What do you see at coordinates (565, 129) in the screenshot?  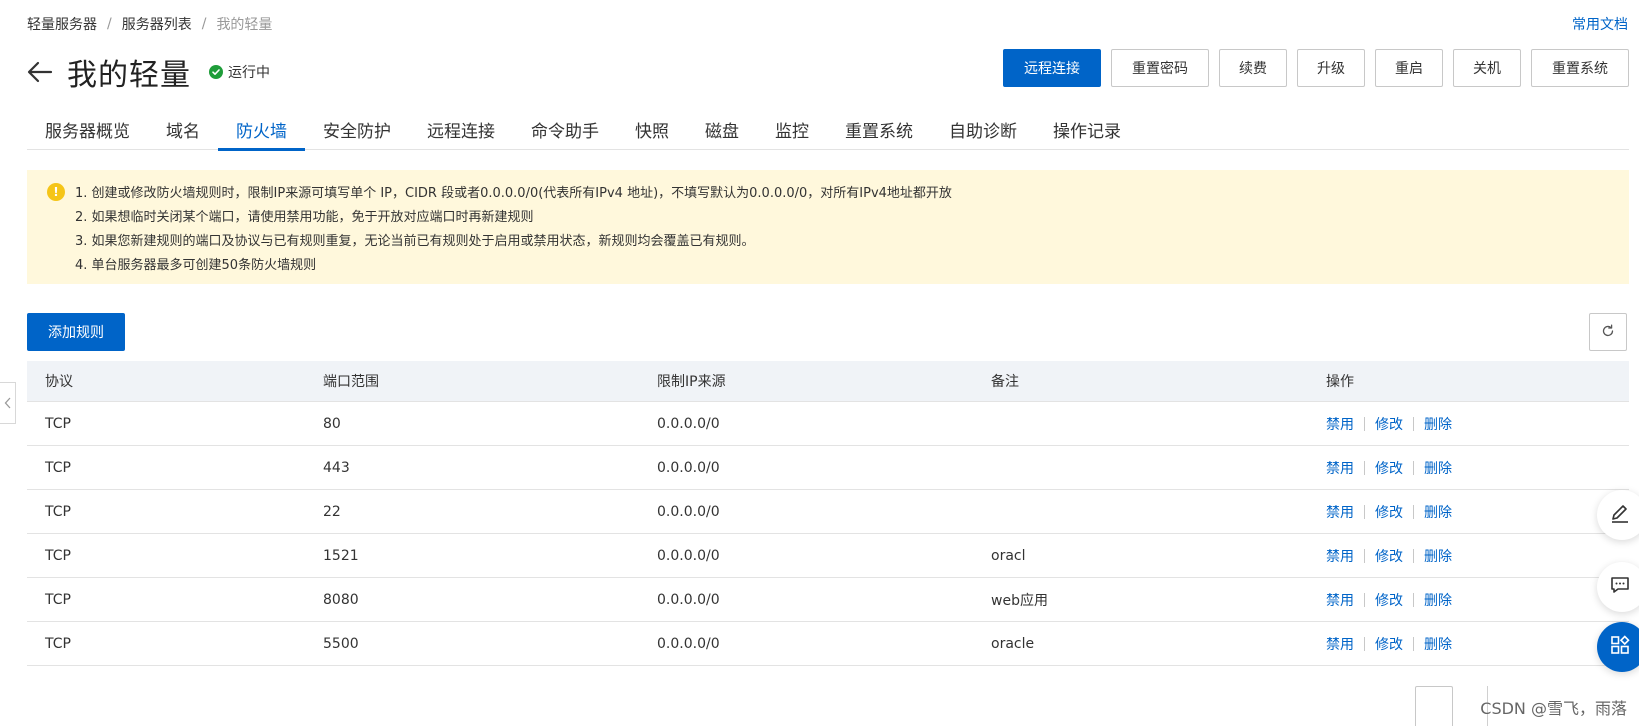 I see `tab-command-assistant: 命令助手` at bounding box center [565, 129].